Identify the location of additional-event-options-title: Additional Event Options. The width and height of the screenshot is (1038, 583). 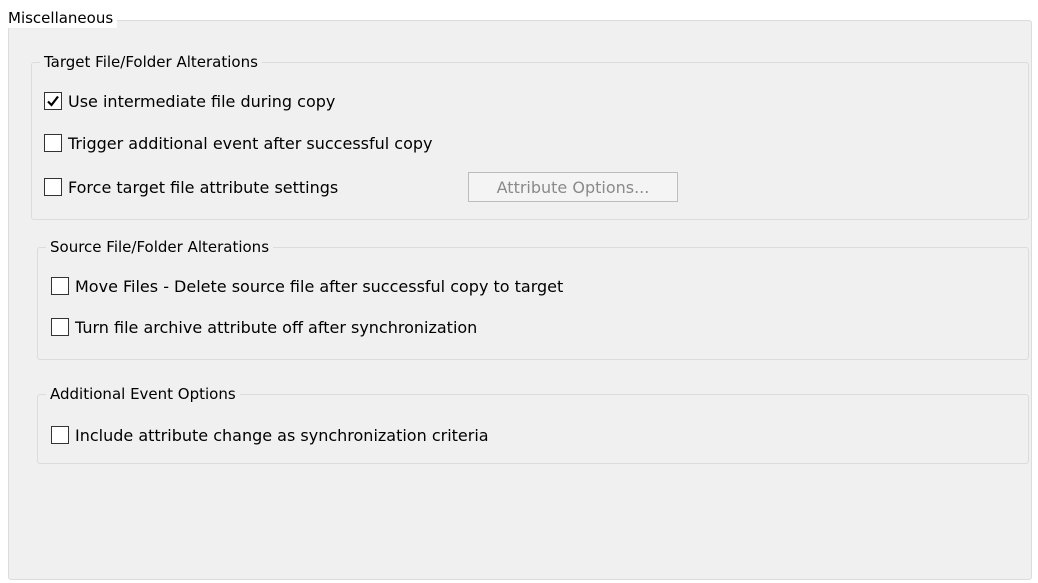
(143, 394).